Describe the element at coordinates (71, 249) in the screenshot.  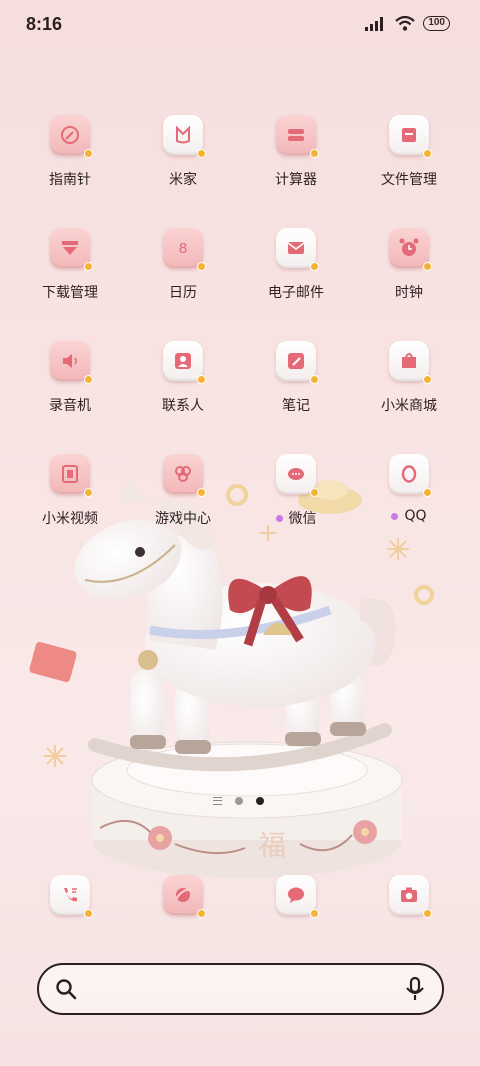
I see `download-icon` at that location.